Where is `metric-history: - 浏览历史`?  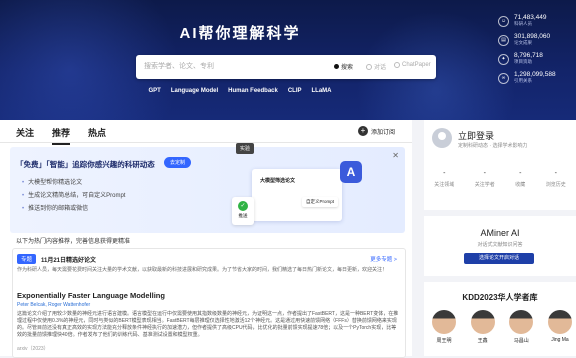
metric-history: - 浏览历史 is located at coordinates (556, 179).